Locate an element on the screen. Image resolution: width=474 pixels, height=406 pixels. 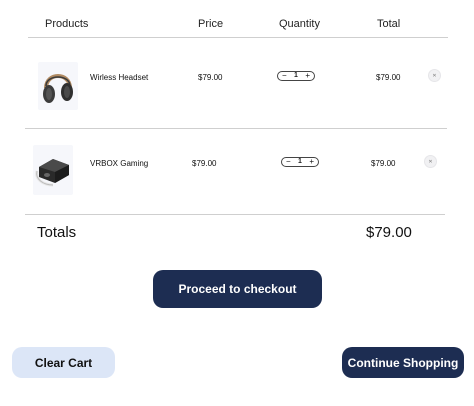
headset-icon is located at coordinates (58, 88).